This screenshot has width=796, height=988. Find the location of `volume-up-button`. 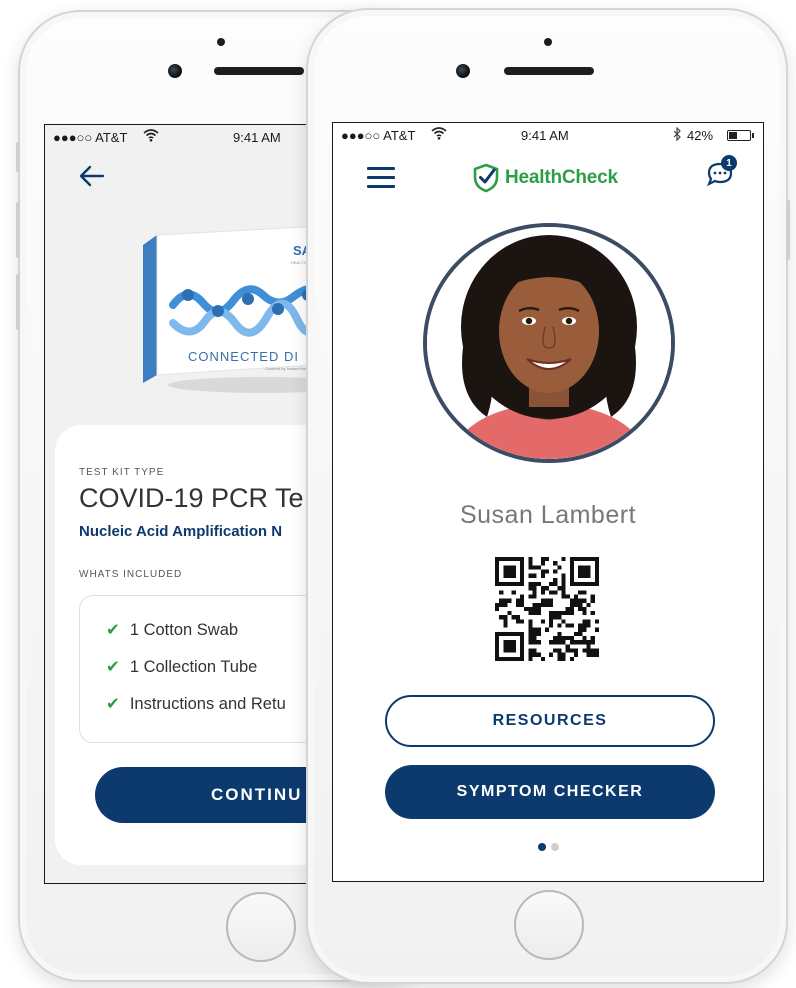

volume-up-button is located at coordinates (18, 230).